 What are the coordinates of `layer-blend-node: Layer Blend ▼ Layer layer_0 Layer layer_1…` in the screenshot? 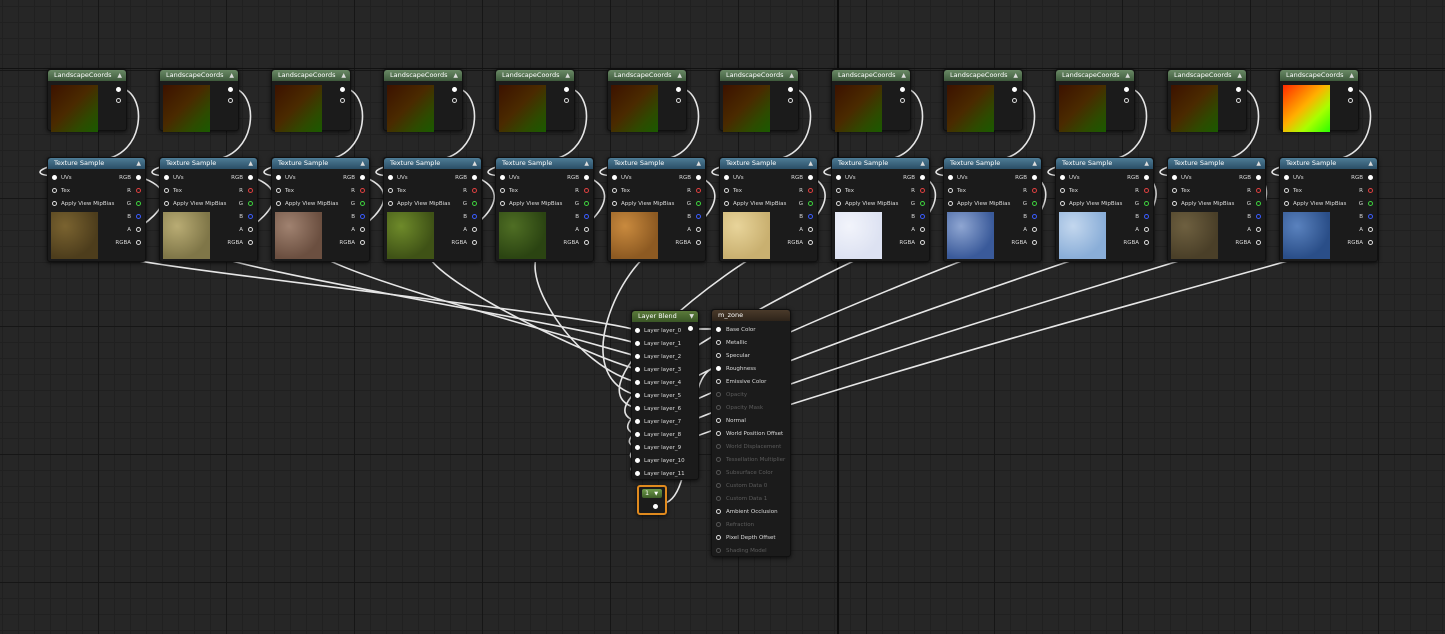 It's located at (665, 395).